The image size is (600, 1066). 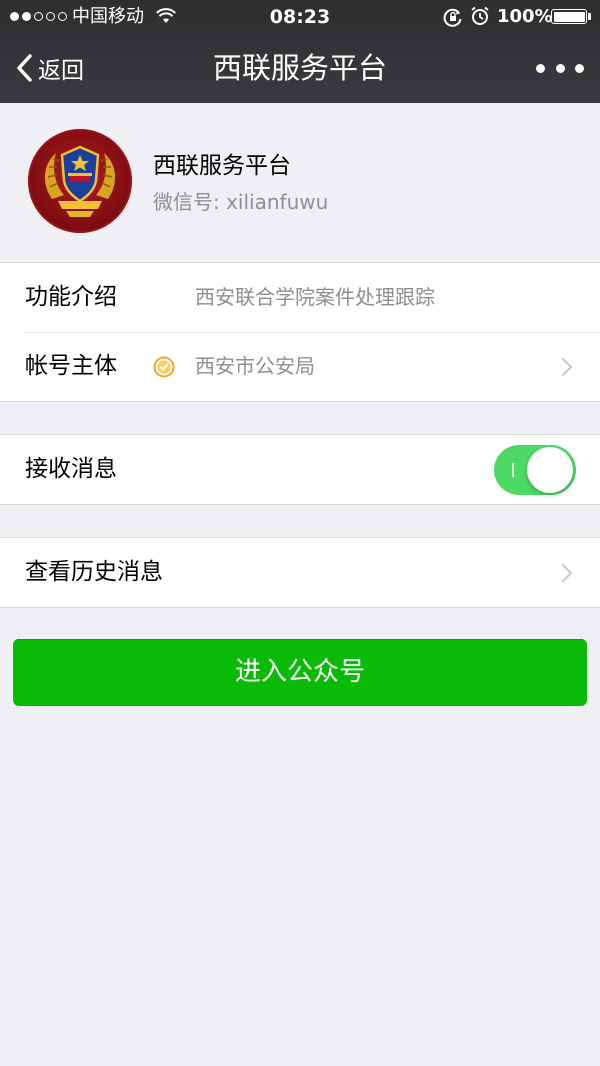 I want to click on function-intro-value: 西安联合学院案件处理跟踪, so click(x=315, y=297).